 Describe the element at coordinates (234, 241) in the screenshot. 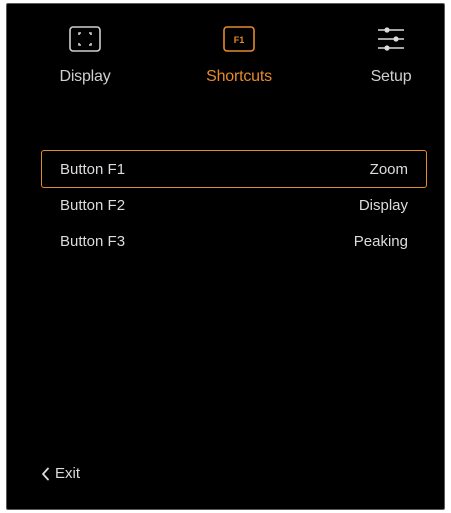

I see `menu-row-button-f3: Button F3 Peaking` at that location.